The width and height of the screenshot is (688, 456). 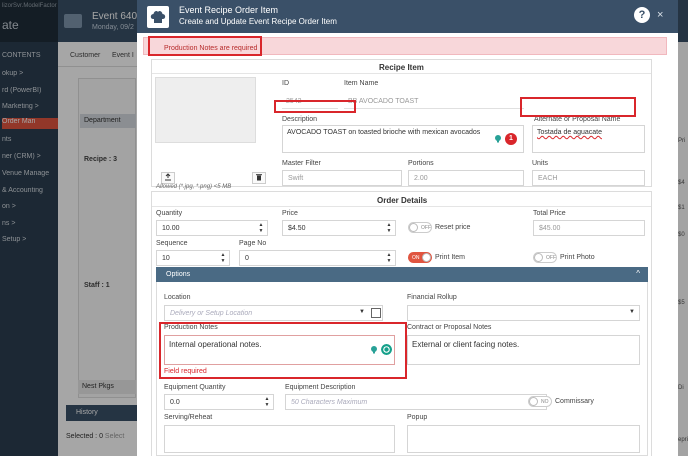 What do you see at coordinates (389, 228) in the screenshot?
I see `price-stepper: ▲ ▼` at bounding box center [389, 228].